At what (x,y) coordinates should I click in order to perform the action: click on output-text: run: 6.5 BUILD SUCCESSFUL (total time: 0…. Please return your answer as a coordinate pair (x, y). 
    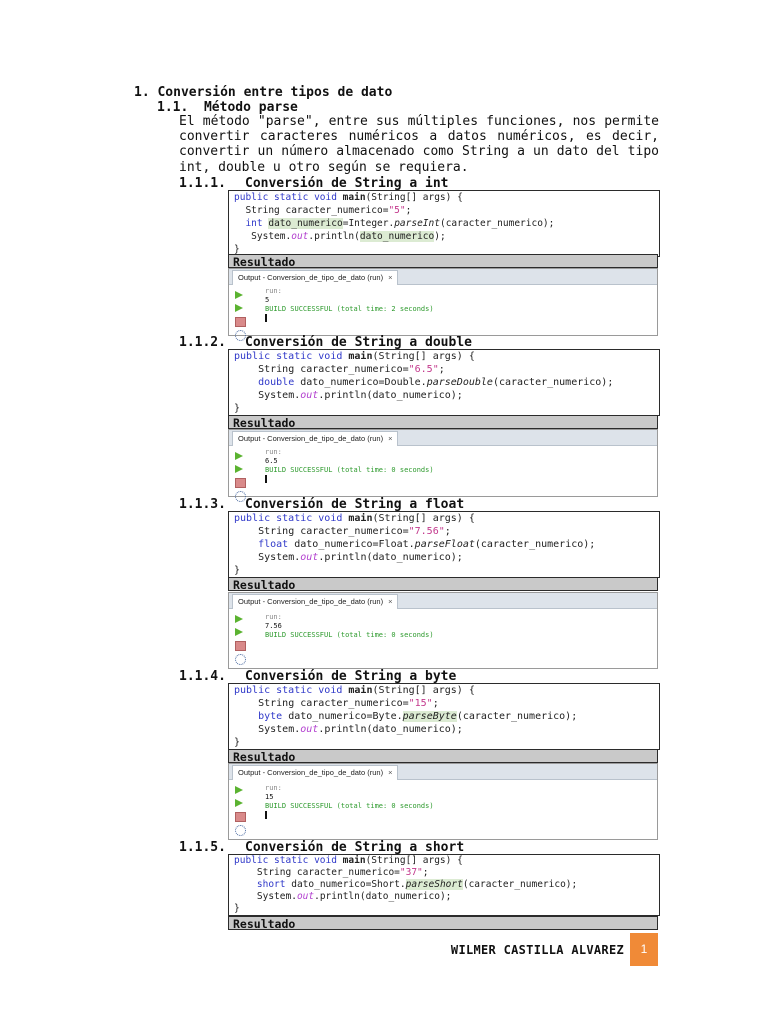
    Looking at the image, I should click on (349, 467).